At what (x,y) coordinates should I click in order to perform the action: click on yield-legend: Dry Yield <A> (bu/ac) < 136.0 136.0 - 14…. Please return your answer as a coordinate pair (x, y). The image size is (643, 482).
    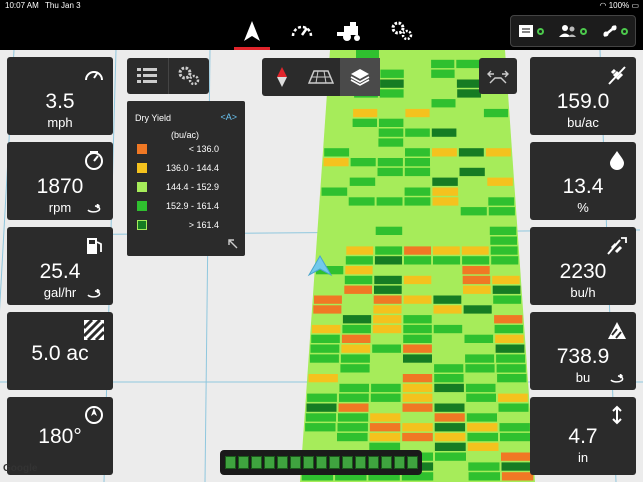
    Looking at the image, I should click on (186, 178).